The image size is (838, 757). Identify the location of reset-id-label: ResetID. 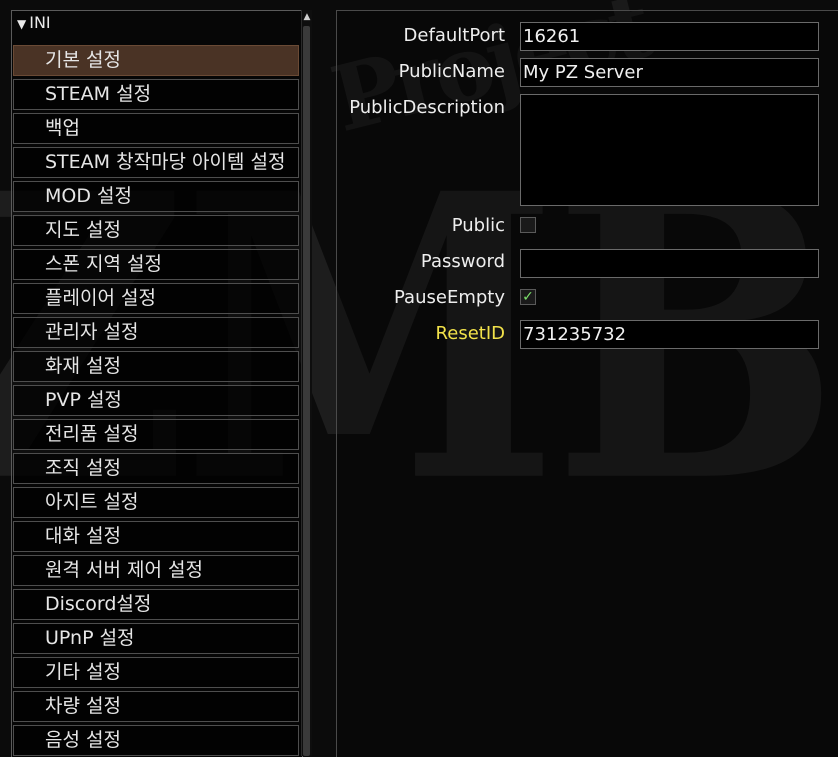
(470, 333).